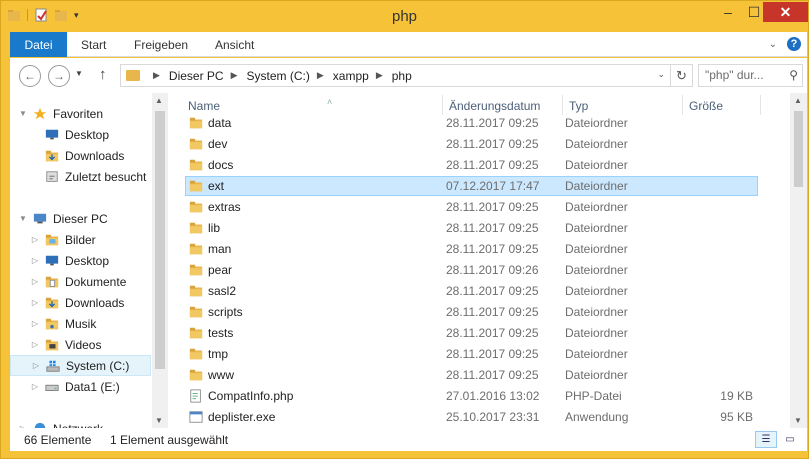  Describe the element at coordinates (52, 324) in the screenshot. I see `music-icon` at that location.